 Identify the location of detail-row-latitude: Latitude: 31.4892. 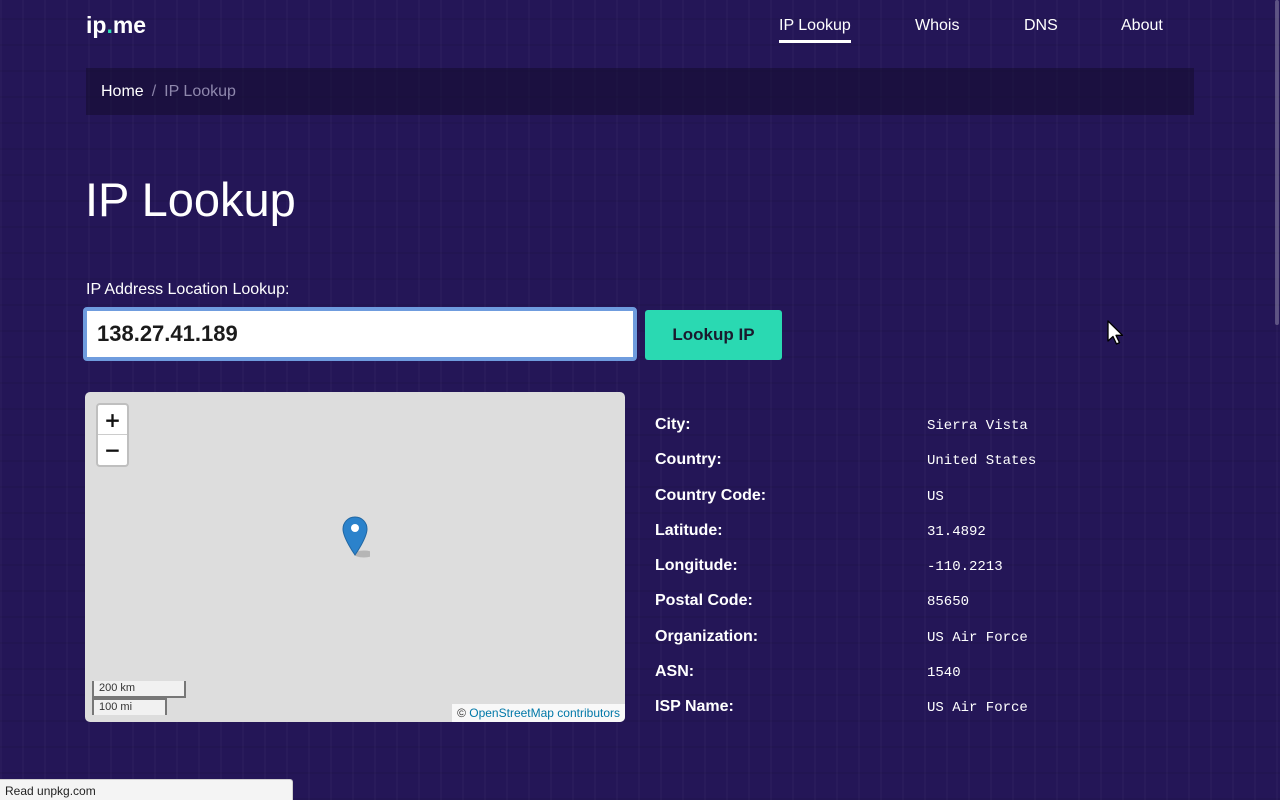
(925, 539).